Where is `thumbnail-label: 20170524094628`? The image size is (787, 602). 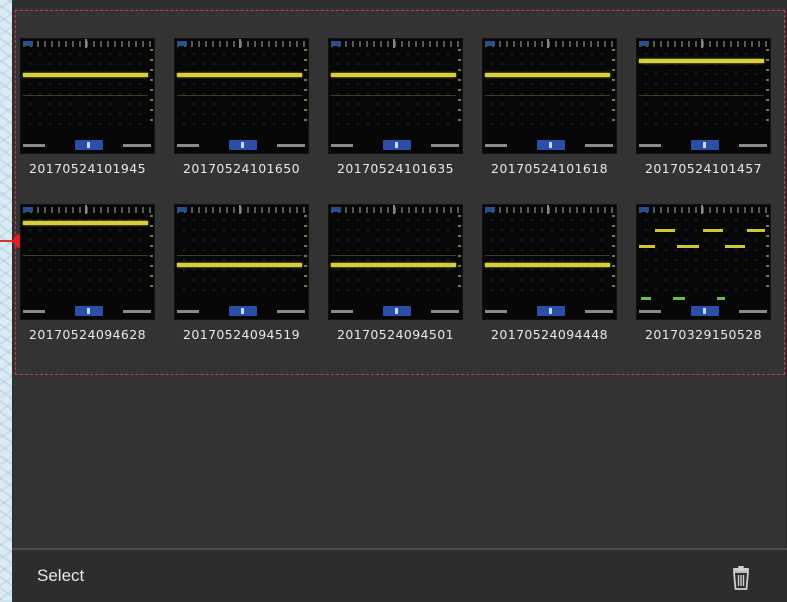
thumbnail-label: 20170524094628 is located at coordinates (87, 334).